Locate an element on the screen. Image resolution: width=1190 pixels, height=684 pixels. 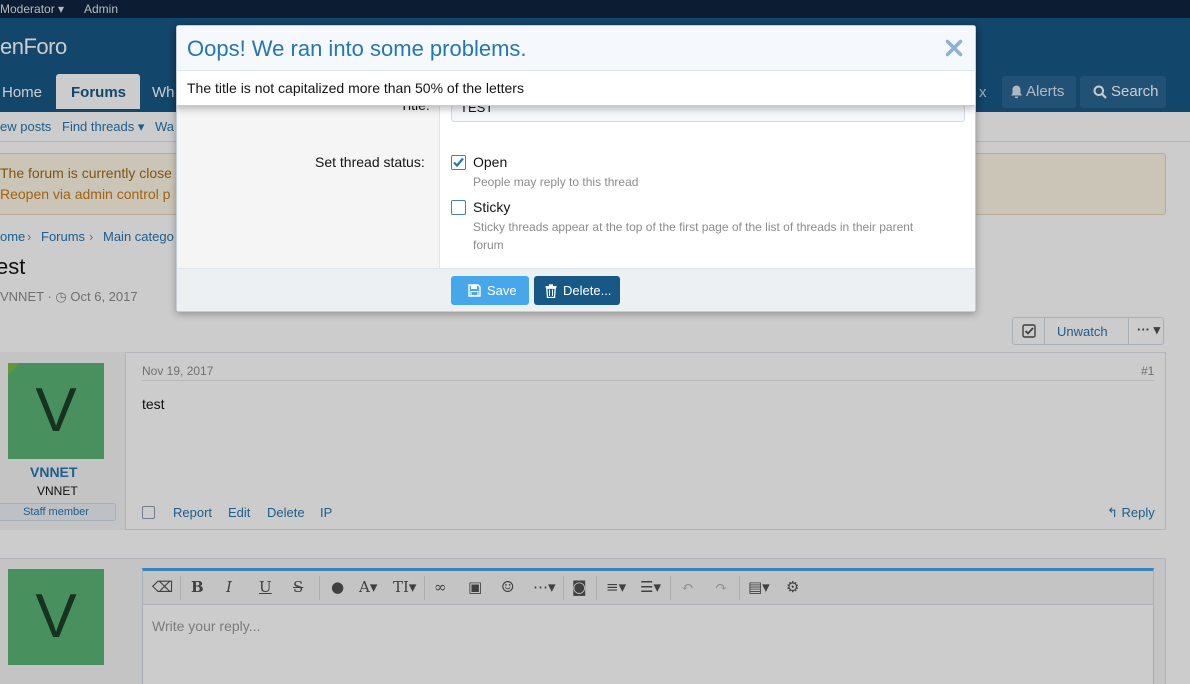
error-title: Oops! We ran into some problems. is located at coordinates (357, 48).